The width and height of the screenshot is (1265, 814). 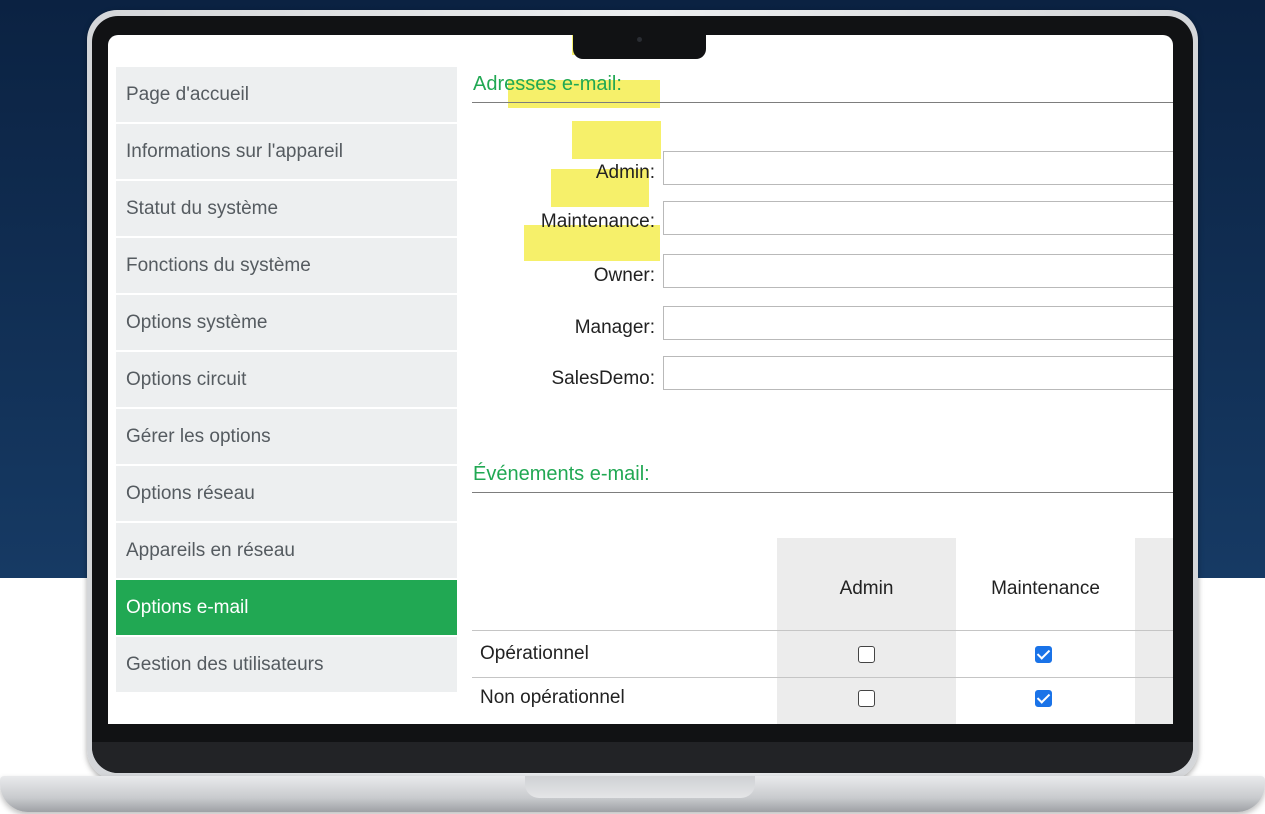 What do you see at coordinates (1043, 698) in the screenshot?
I see `checkbox-non-operationnel-maintenance` at bounding box center [1043, 698].